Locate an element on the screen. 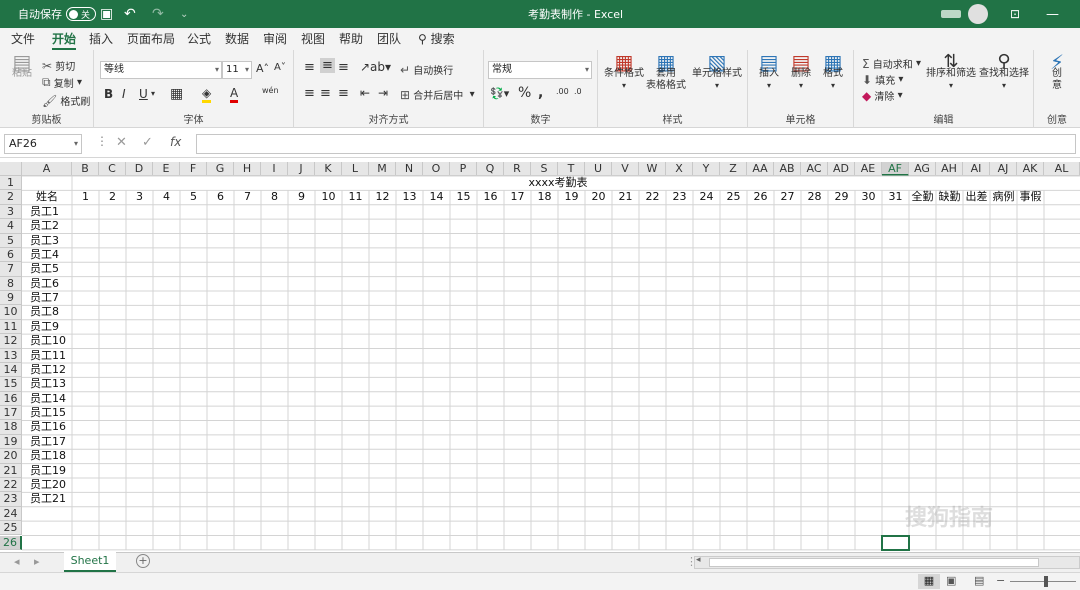 The image size is (1080, 590). page-layout-view-icon: ▣ is located at coordinates (951, 580).